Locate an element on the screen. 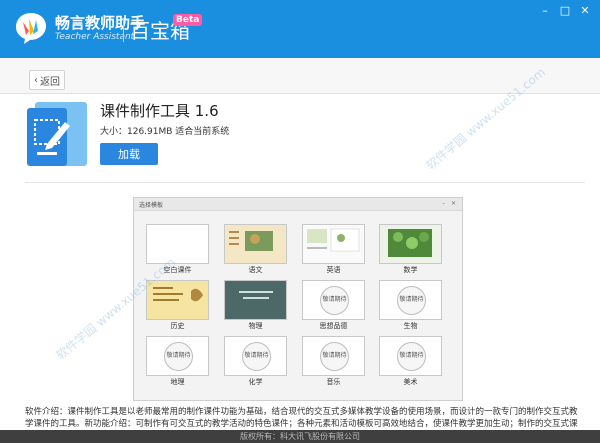 This screenshot has width=600, height=443. preview-window-title: 选择模板 is located at coordinates (151, 205).